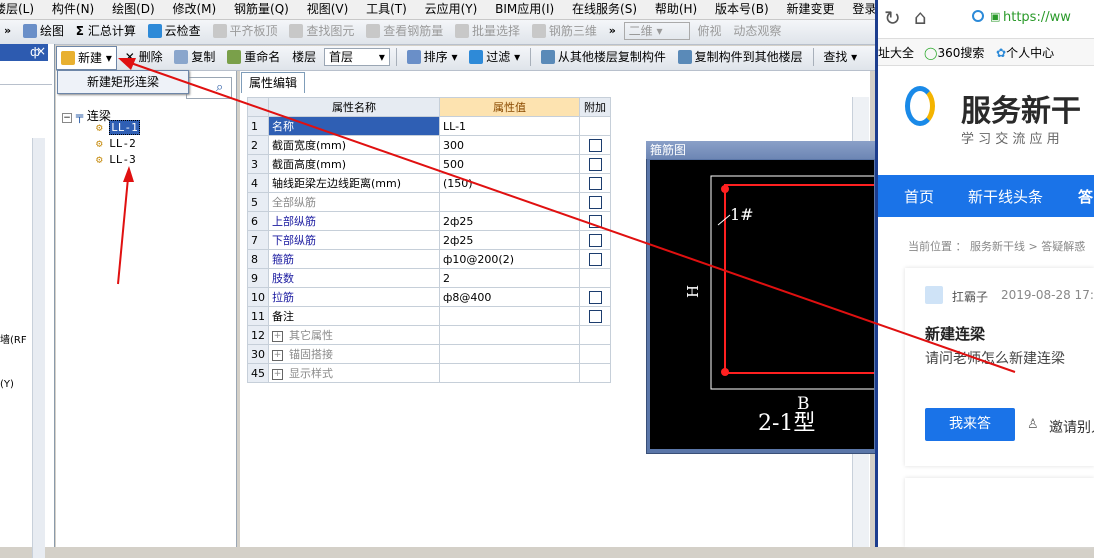 This screenshot has height=558, width=1094. Describe the element at coordinates (709, 31) in the screenshot. I see `top-view-button: 俯视` at that location.